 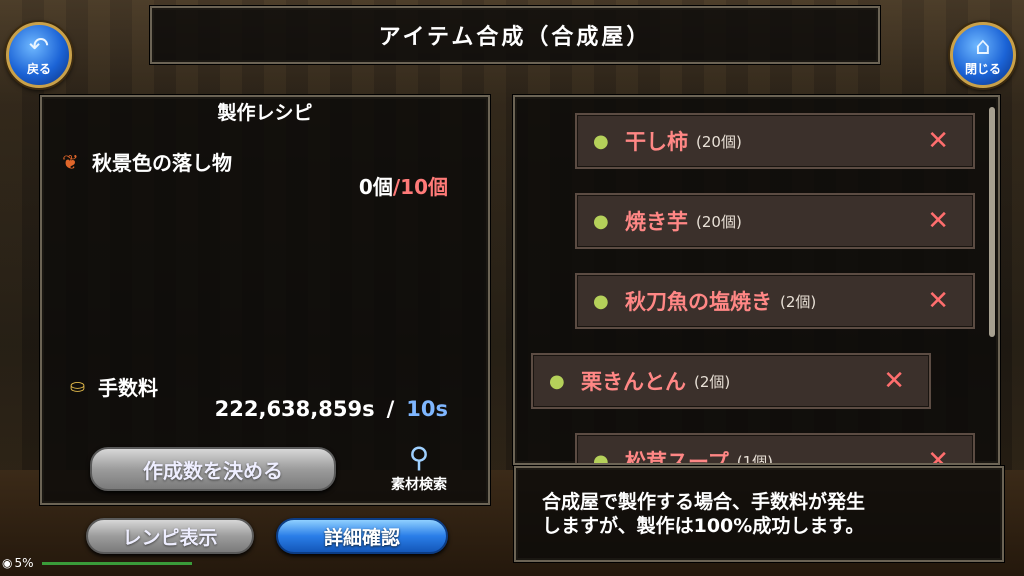 I want to click on list-item: ● 松茸スープ (1個) ✕, so click(x=775, y=449).